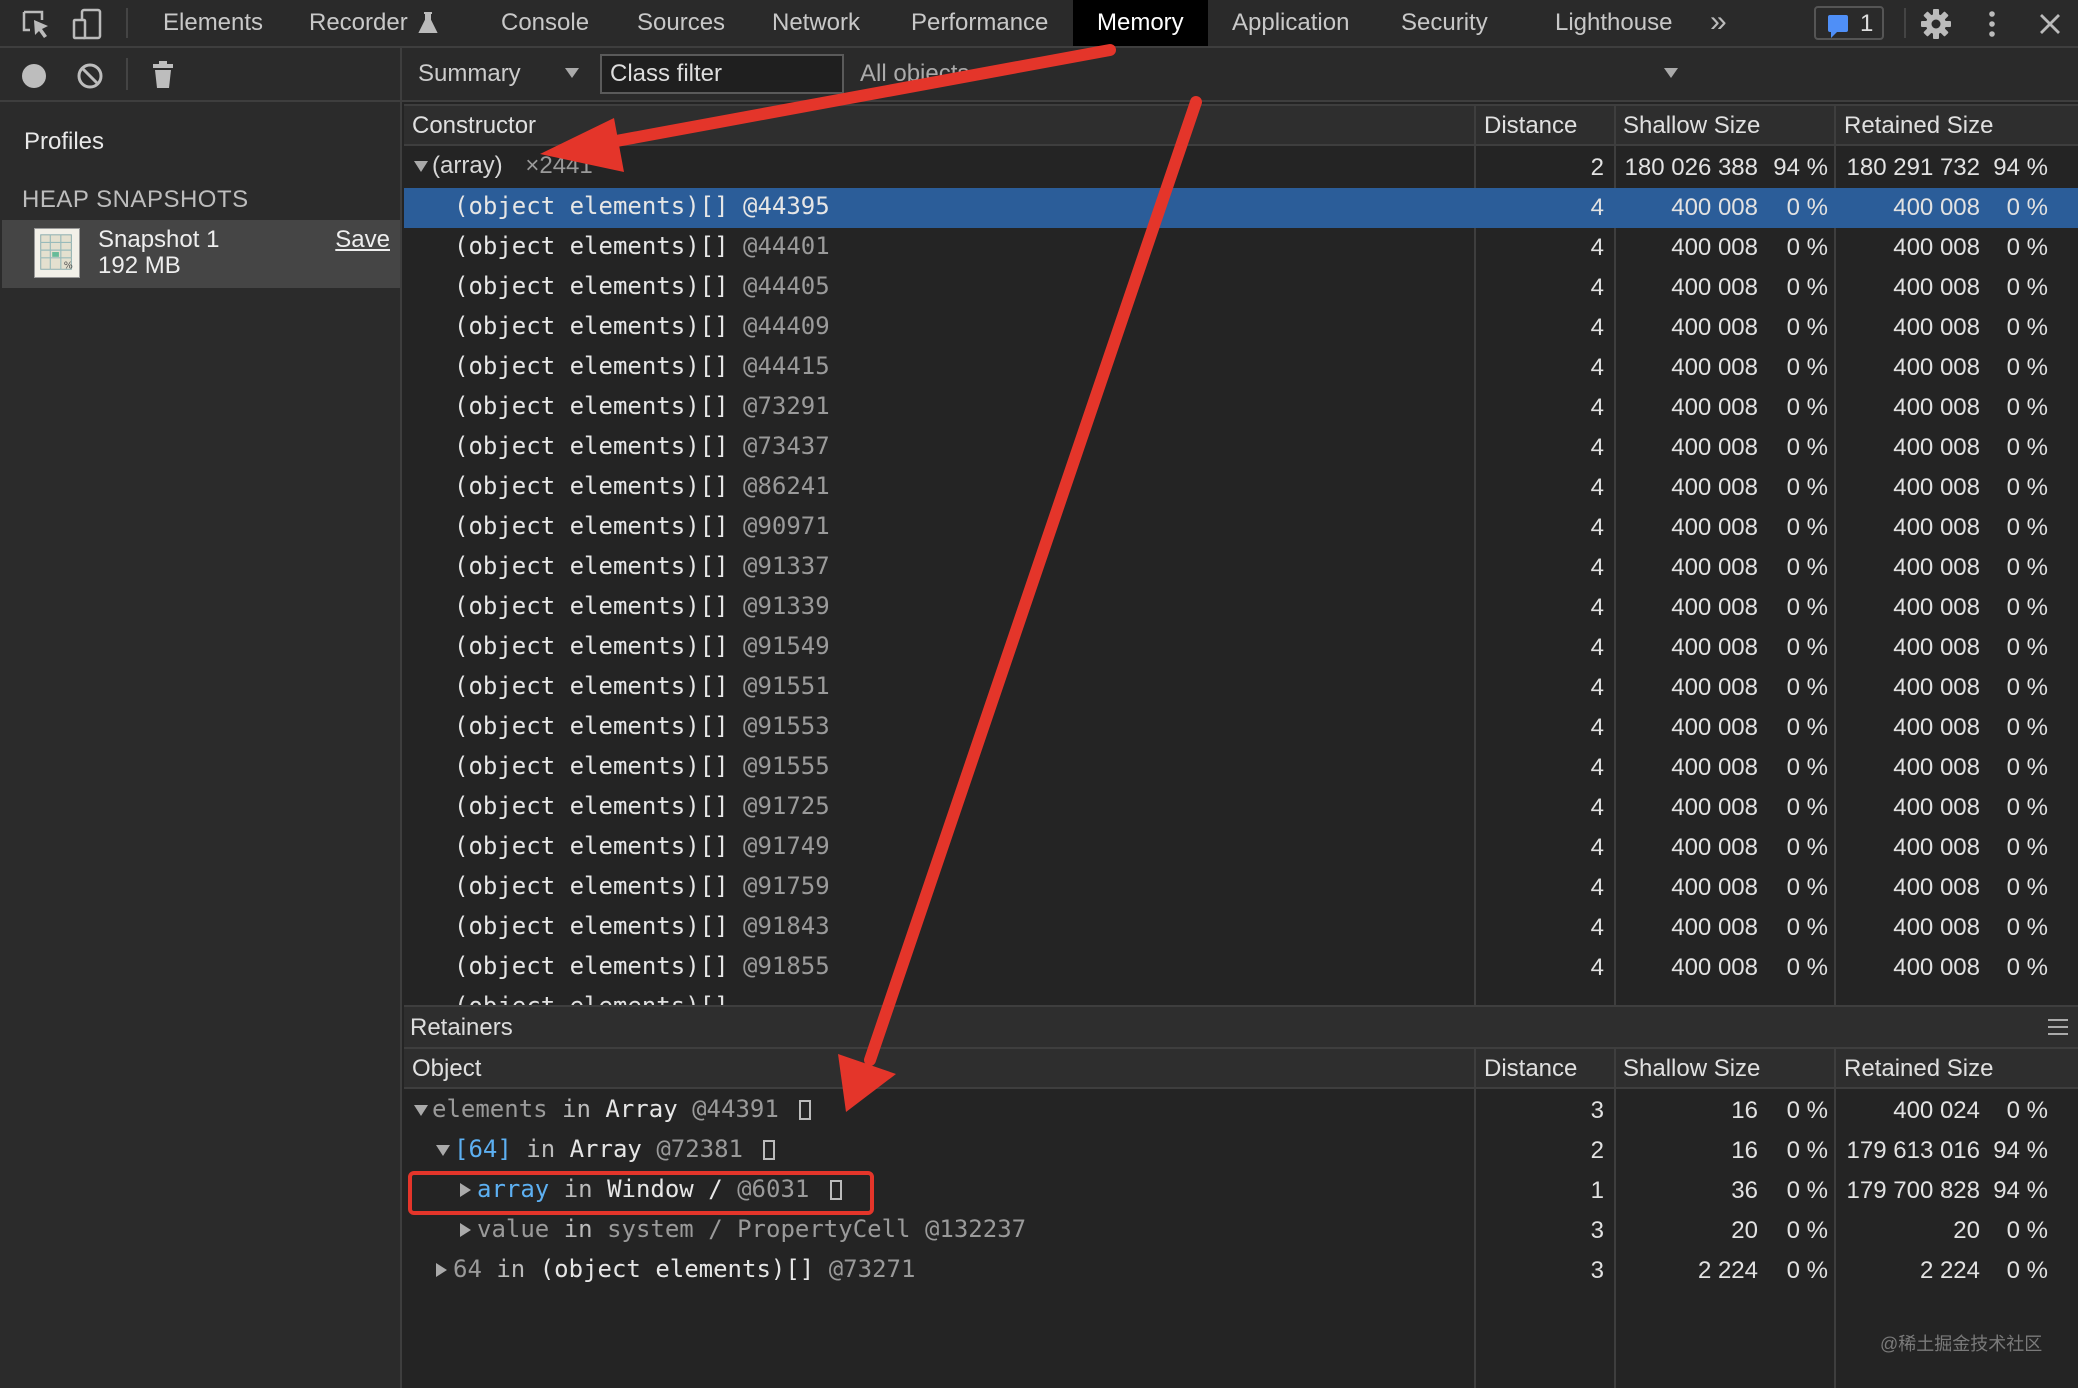 The image size is (2078, 1388). Describe the element at coordinates (722, 74) in the screenshot. I see `class-filter-input` at that location.